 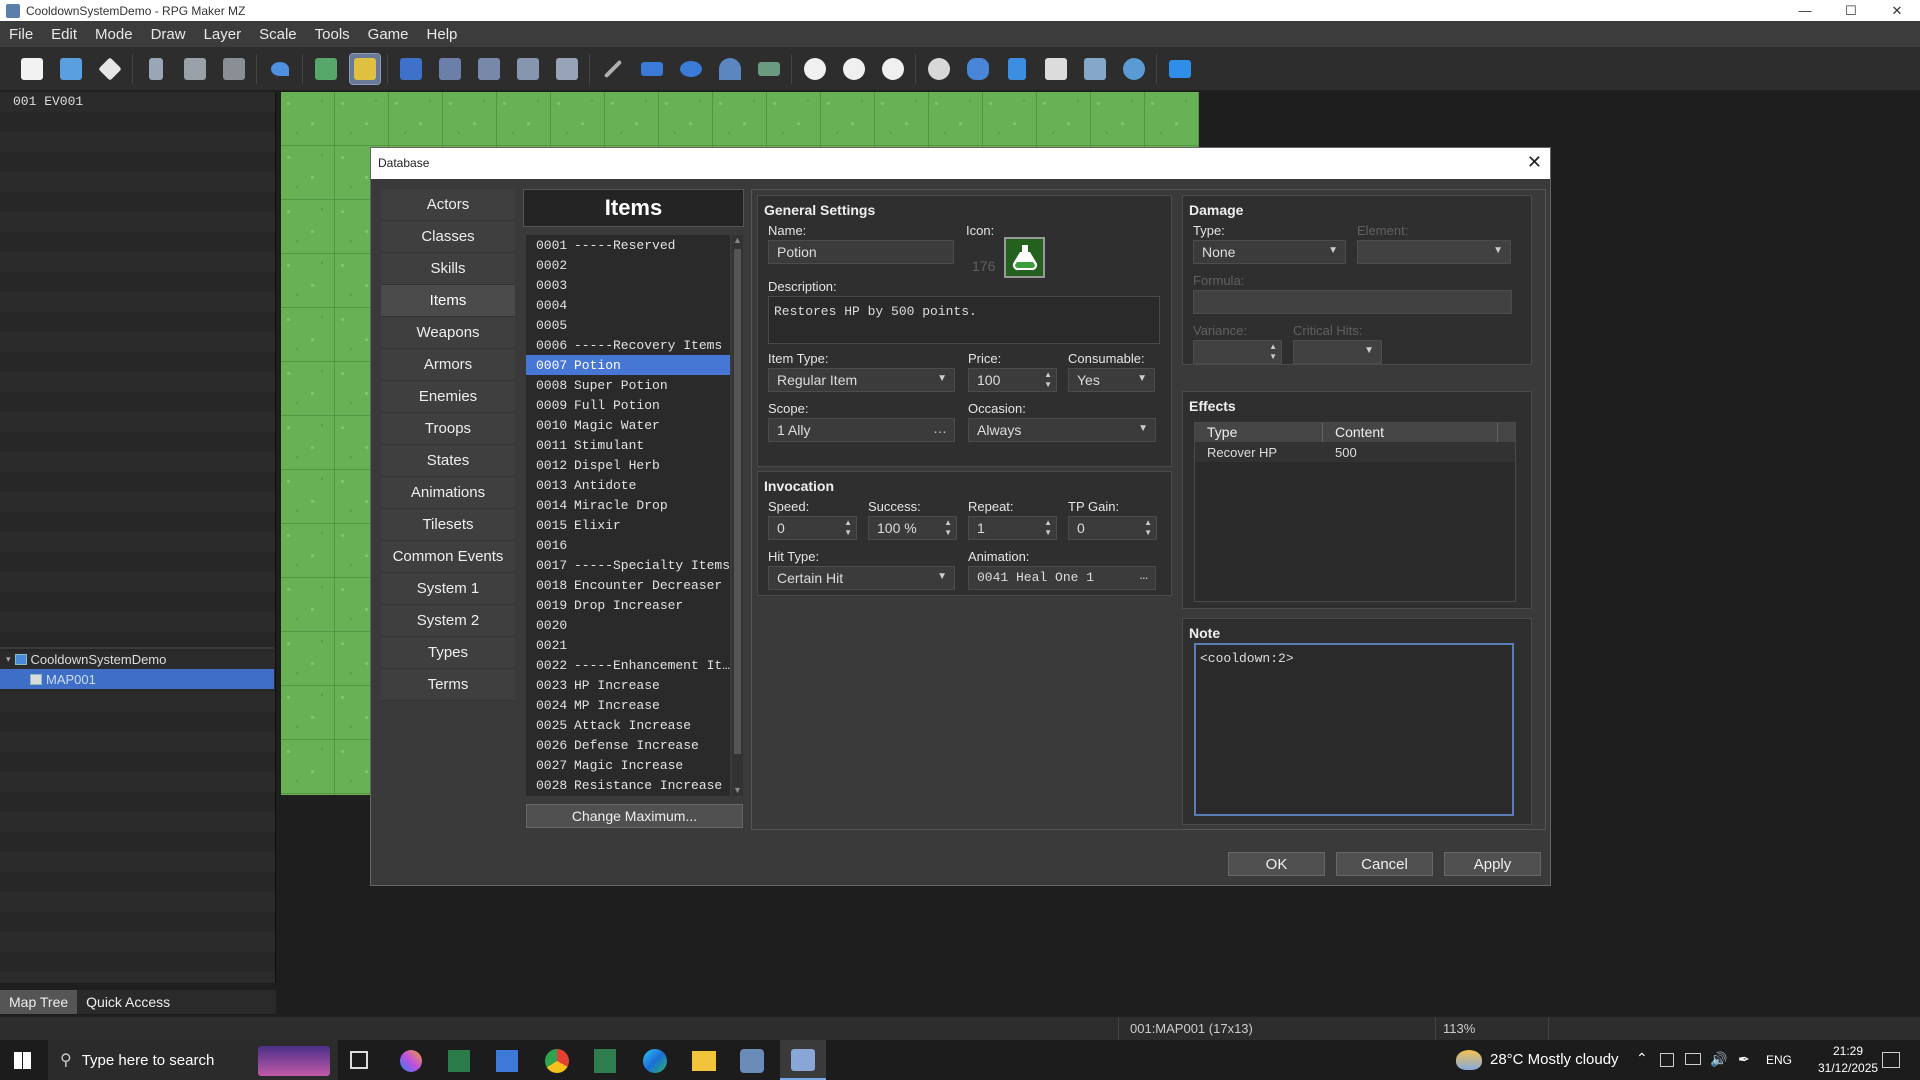 I want to click on volume-icon: 🔊, so click(x=1718, y=1059).